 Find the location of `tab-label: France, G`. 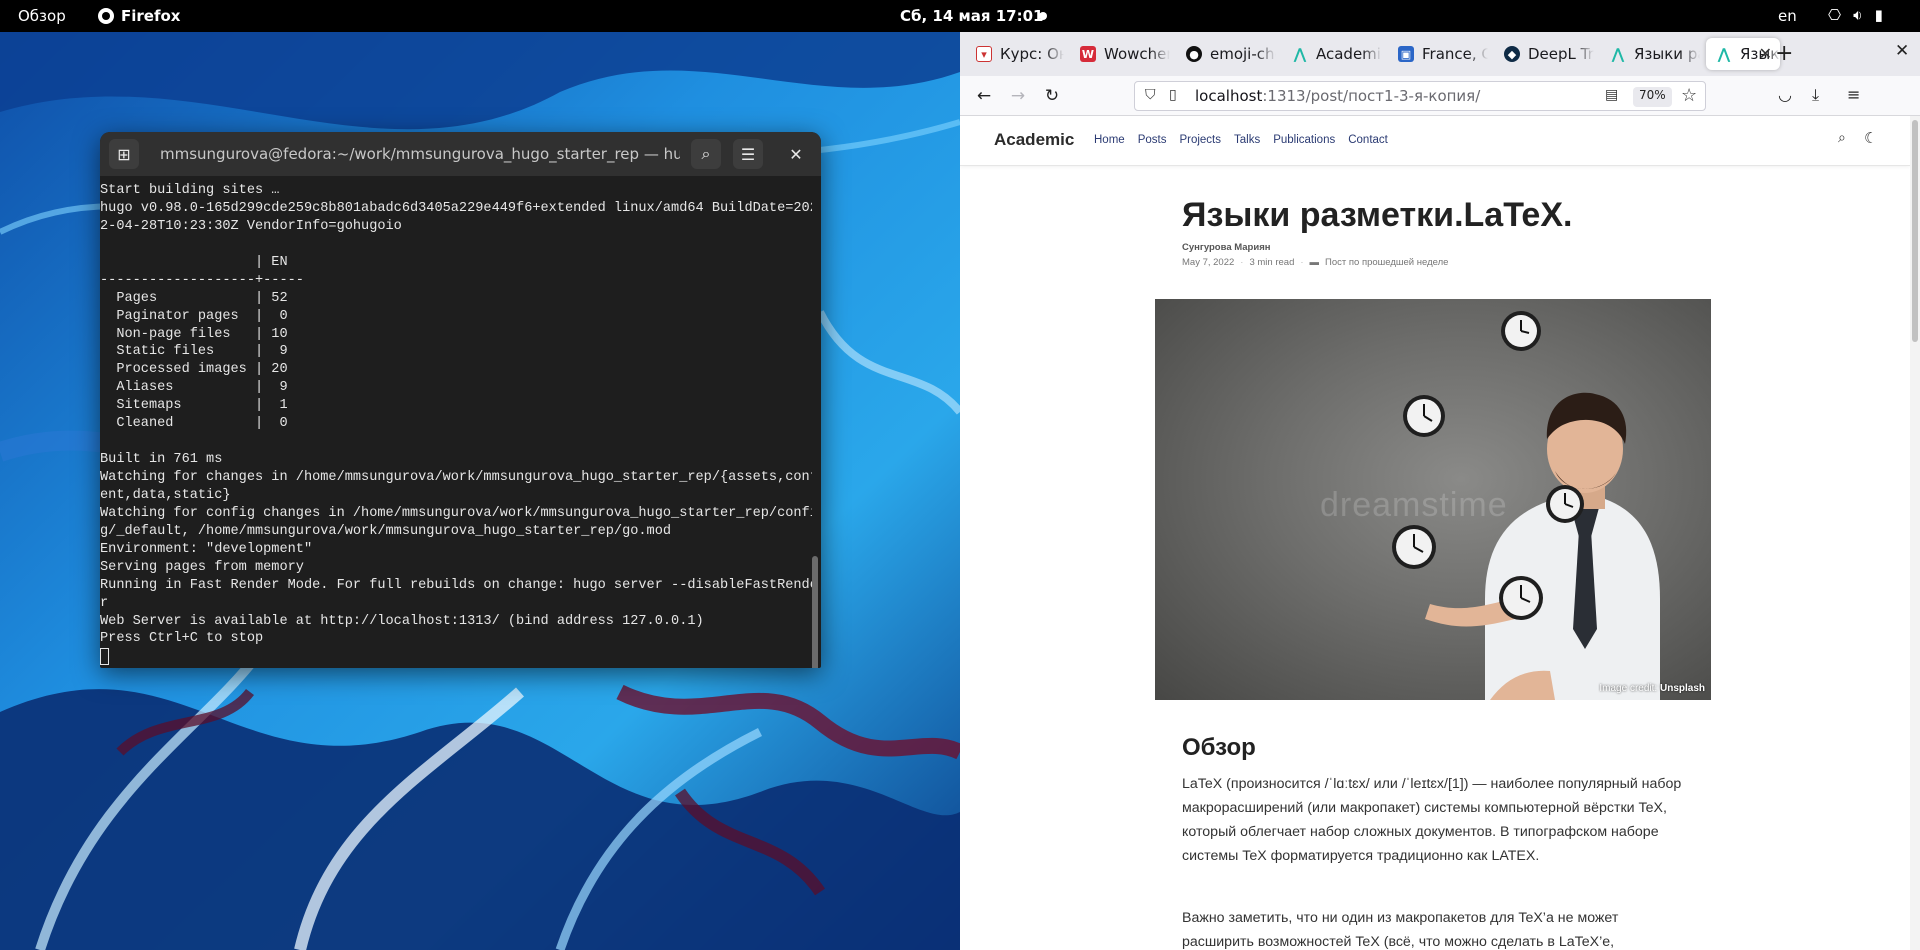

tab-label: France, G is located at coordinates (1455, 54).